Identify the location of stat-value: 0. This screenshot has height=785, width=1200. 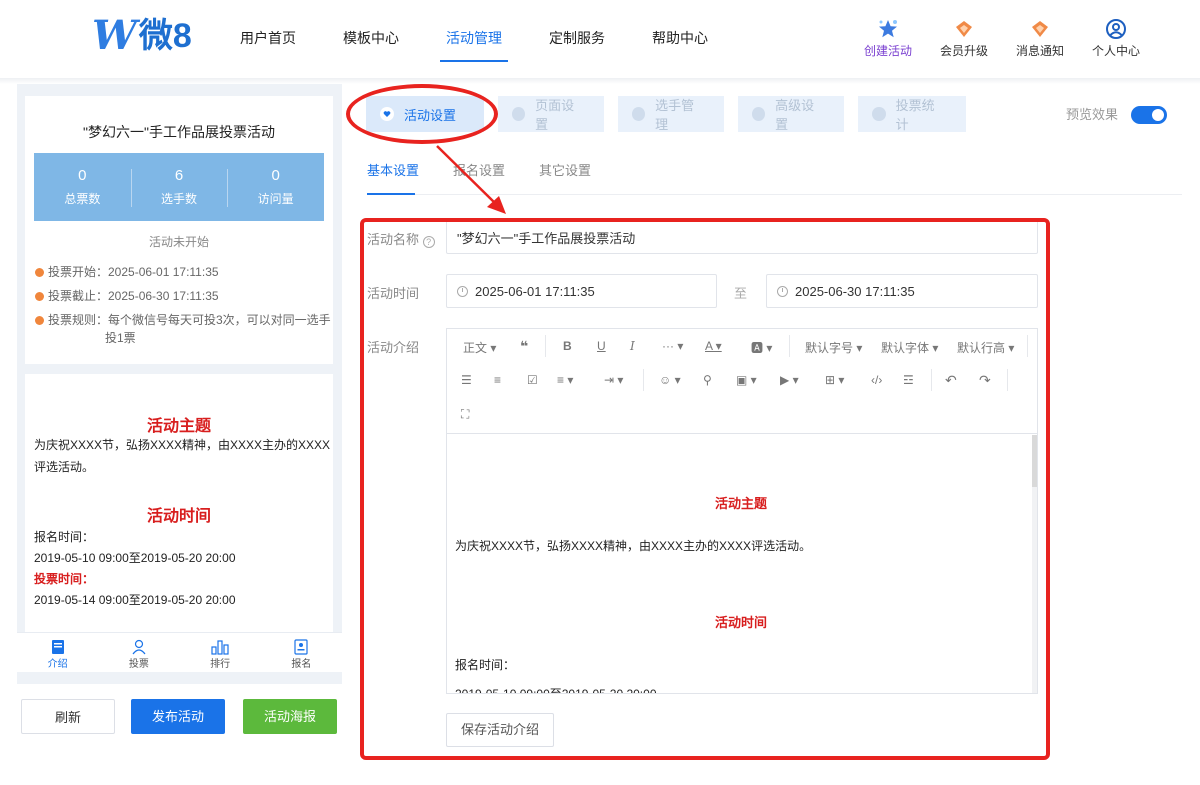
(275, 175).